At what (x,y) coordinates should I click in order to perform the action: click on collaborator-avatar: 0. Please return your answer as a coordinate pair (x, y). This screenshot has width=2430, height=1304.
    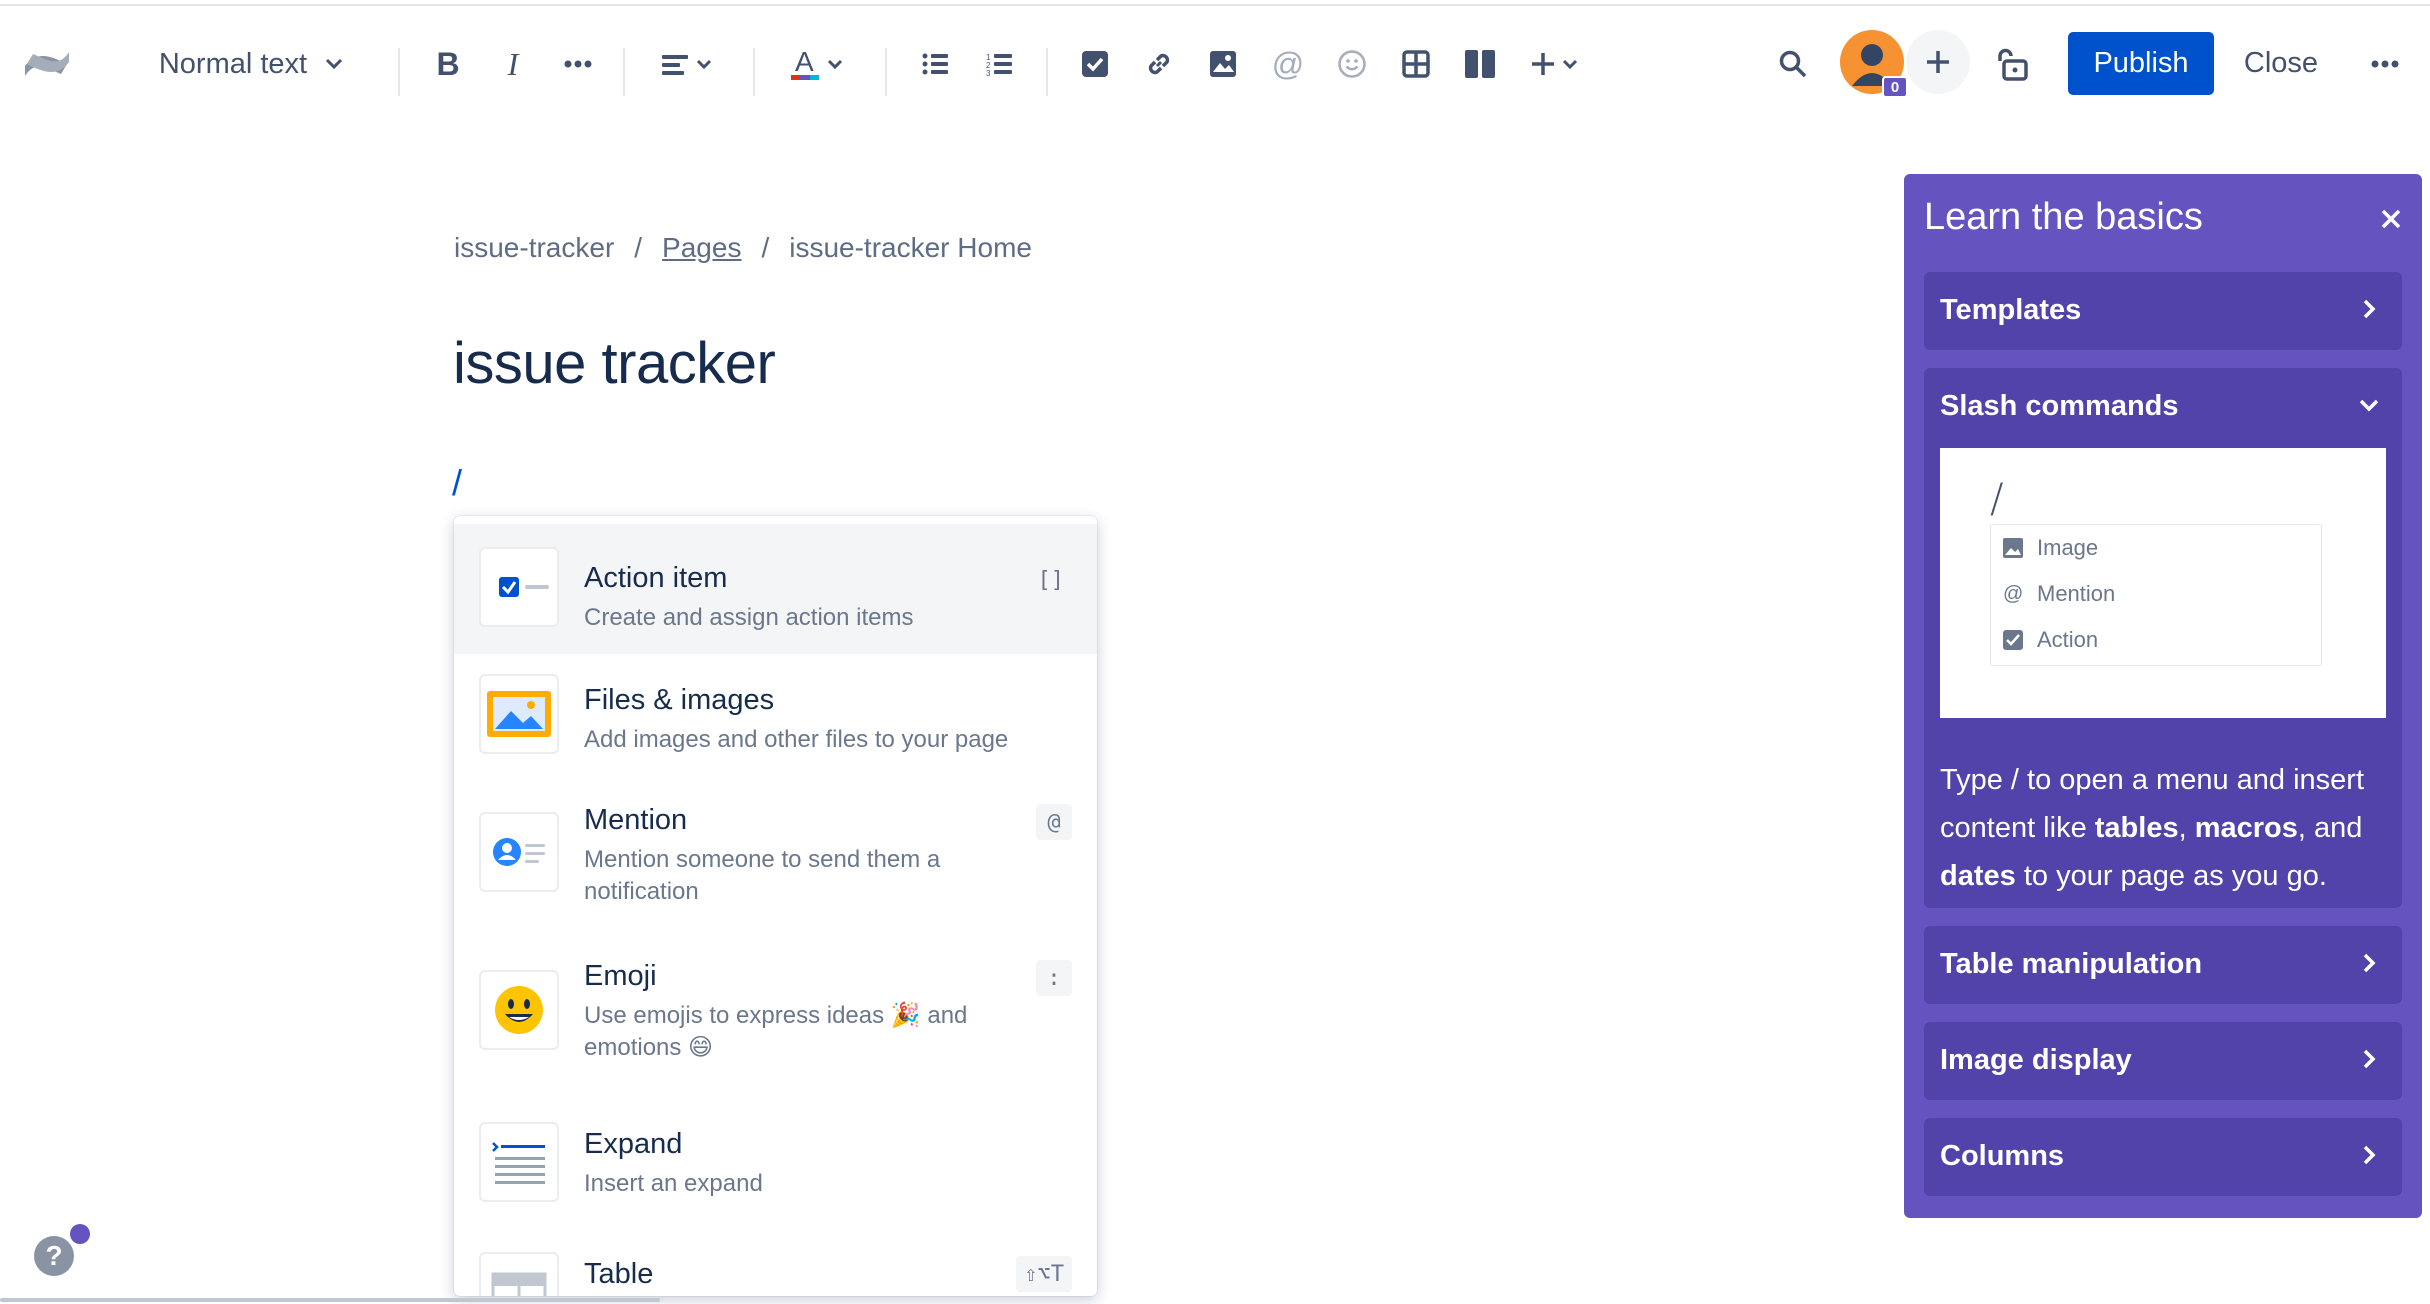
    Looking at the image, I should click on (1874, 64).